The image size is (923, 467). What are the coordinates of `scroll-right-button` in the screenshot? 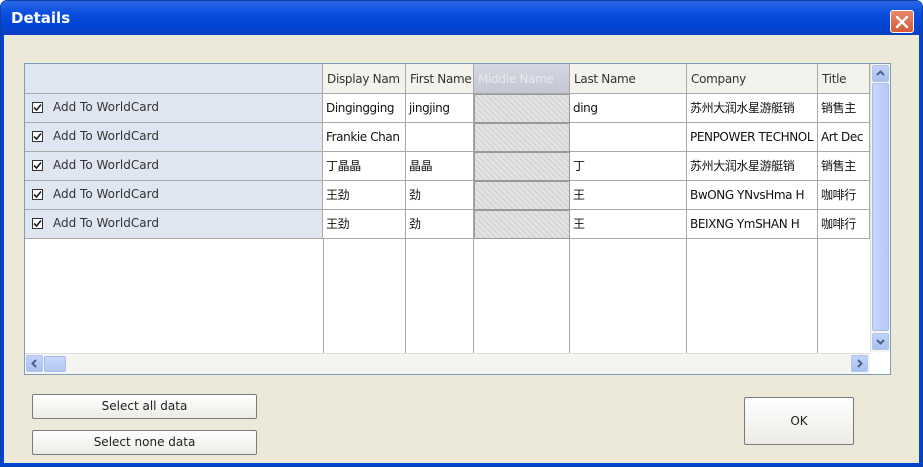 It's located at (859, 363).